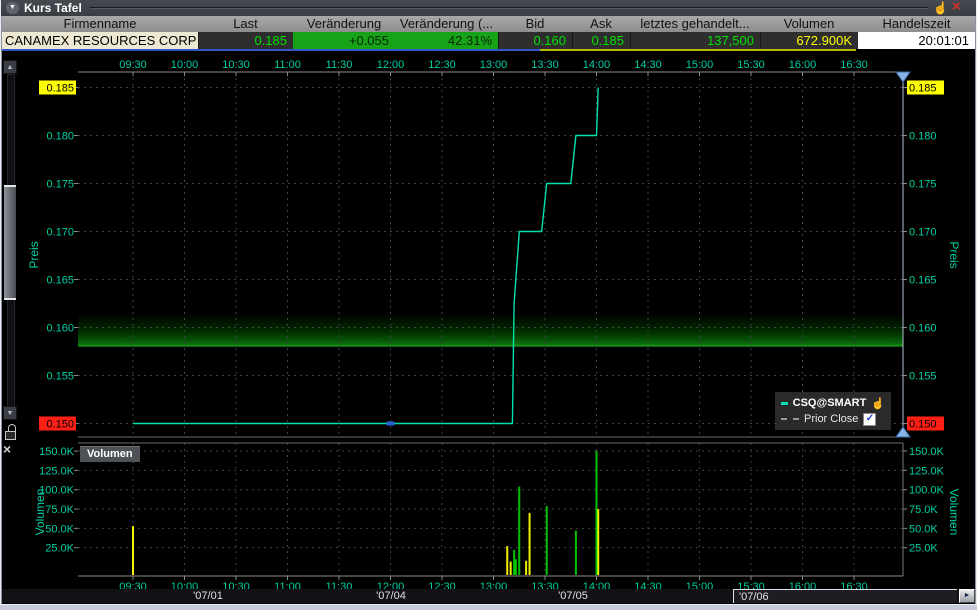 The width and height of the screenshot is (977, 610). Describe the element at coordinates (494, 65) in the screenshot. I see `time-tick-label-top: 13:00` at that location.